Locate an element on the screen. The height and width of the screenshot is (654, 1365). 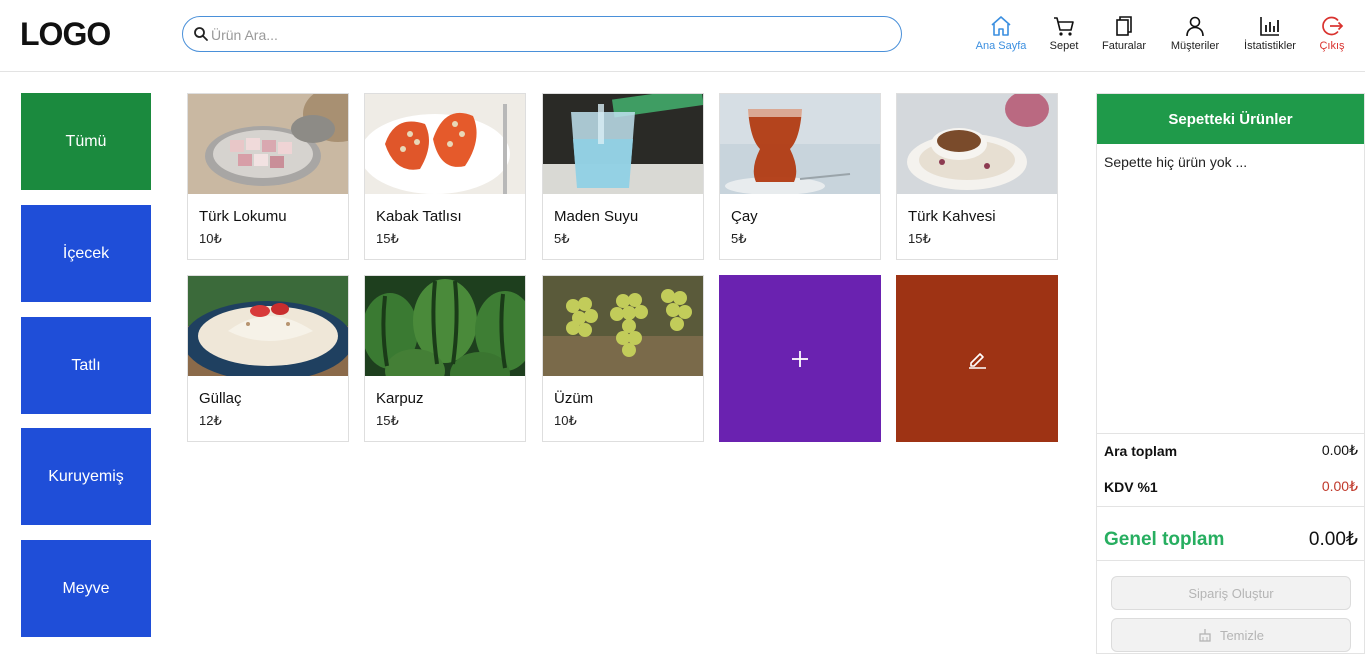
product-card: Karpuz 15₺ is located at coordinates (445, 358).